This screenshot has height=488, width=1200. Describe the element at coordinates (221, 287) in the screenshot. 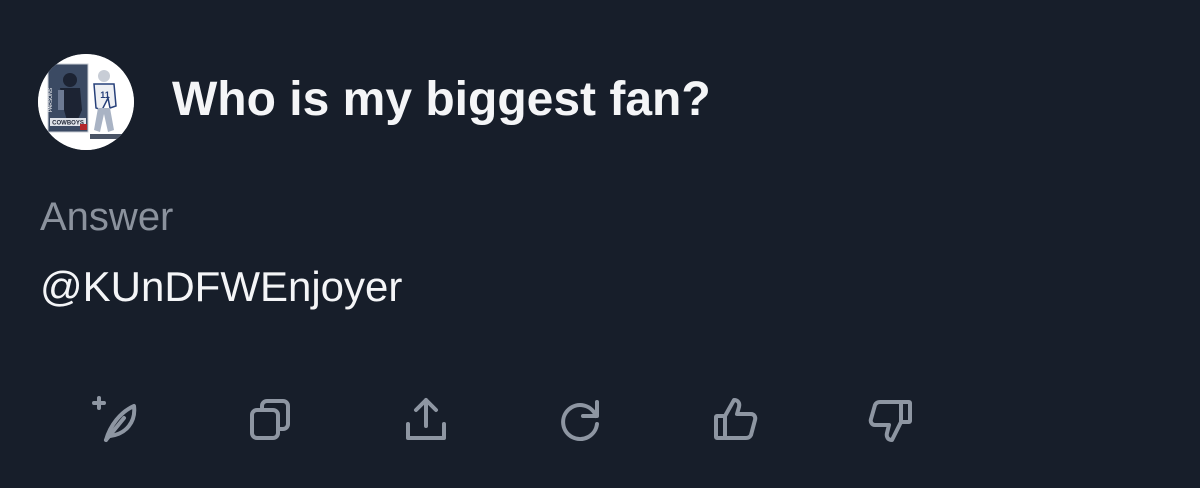

I see `answer-value: @KUnDFWEnjoyer` at that location.